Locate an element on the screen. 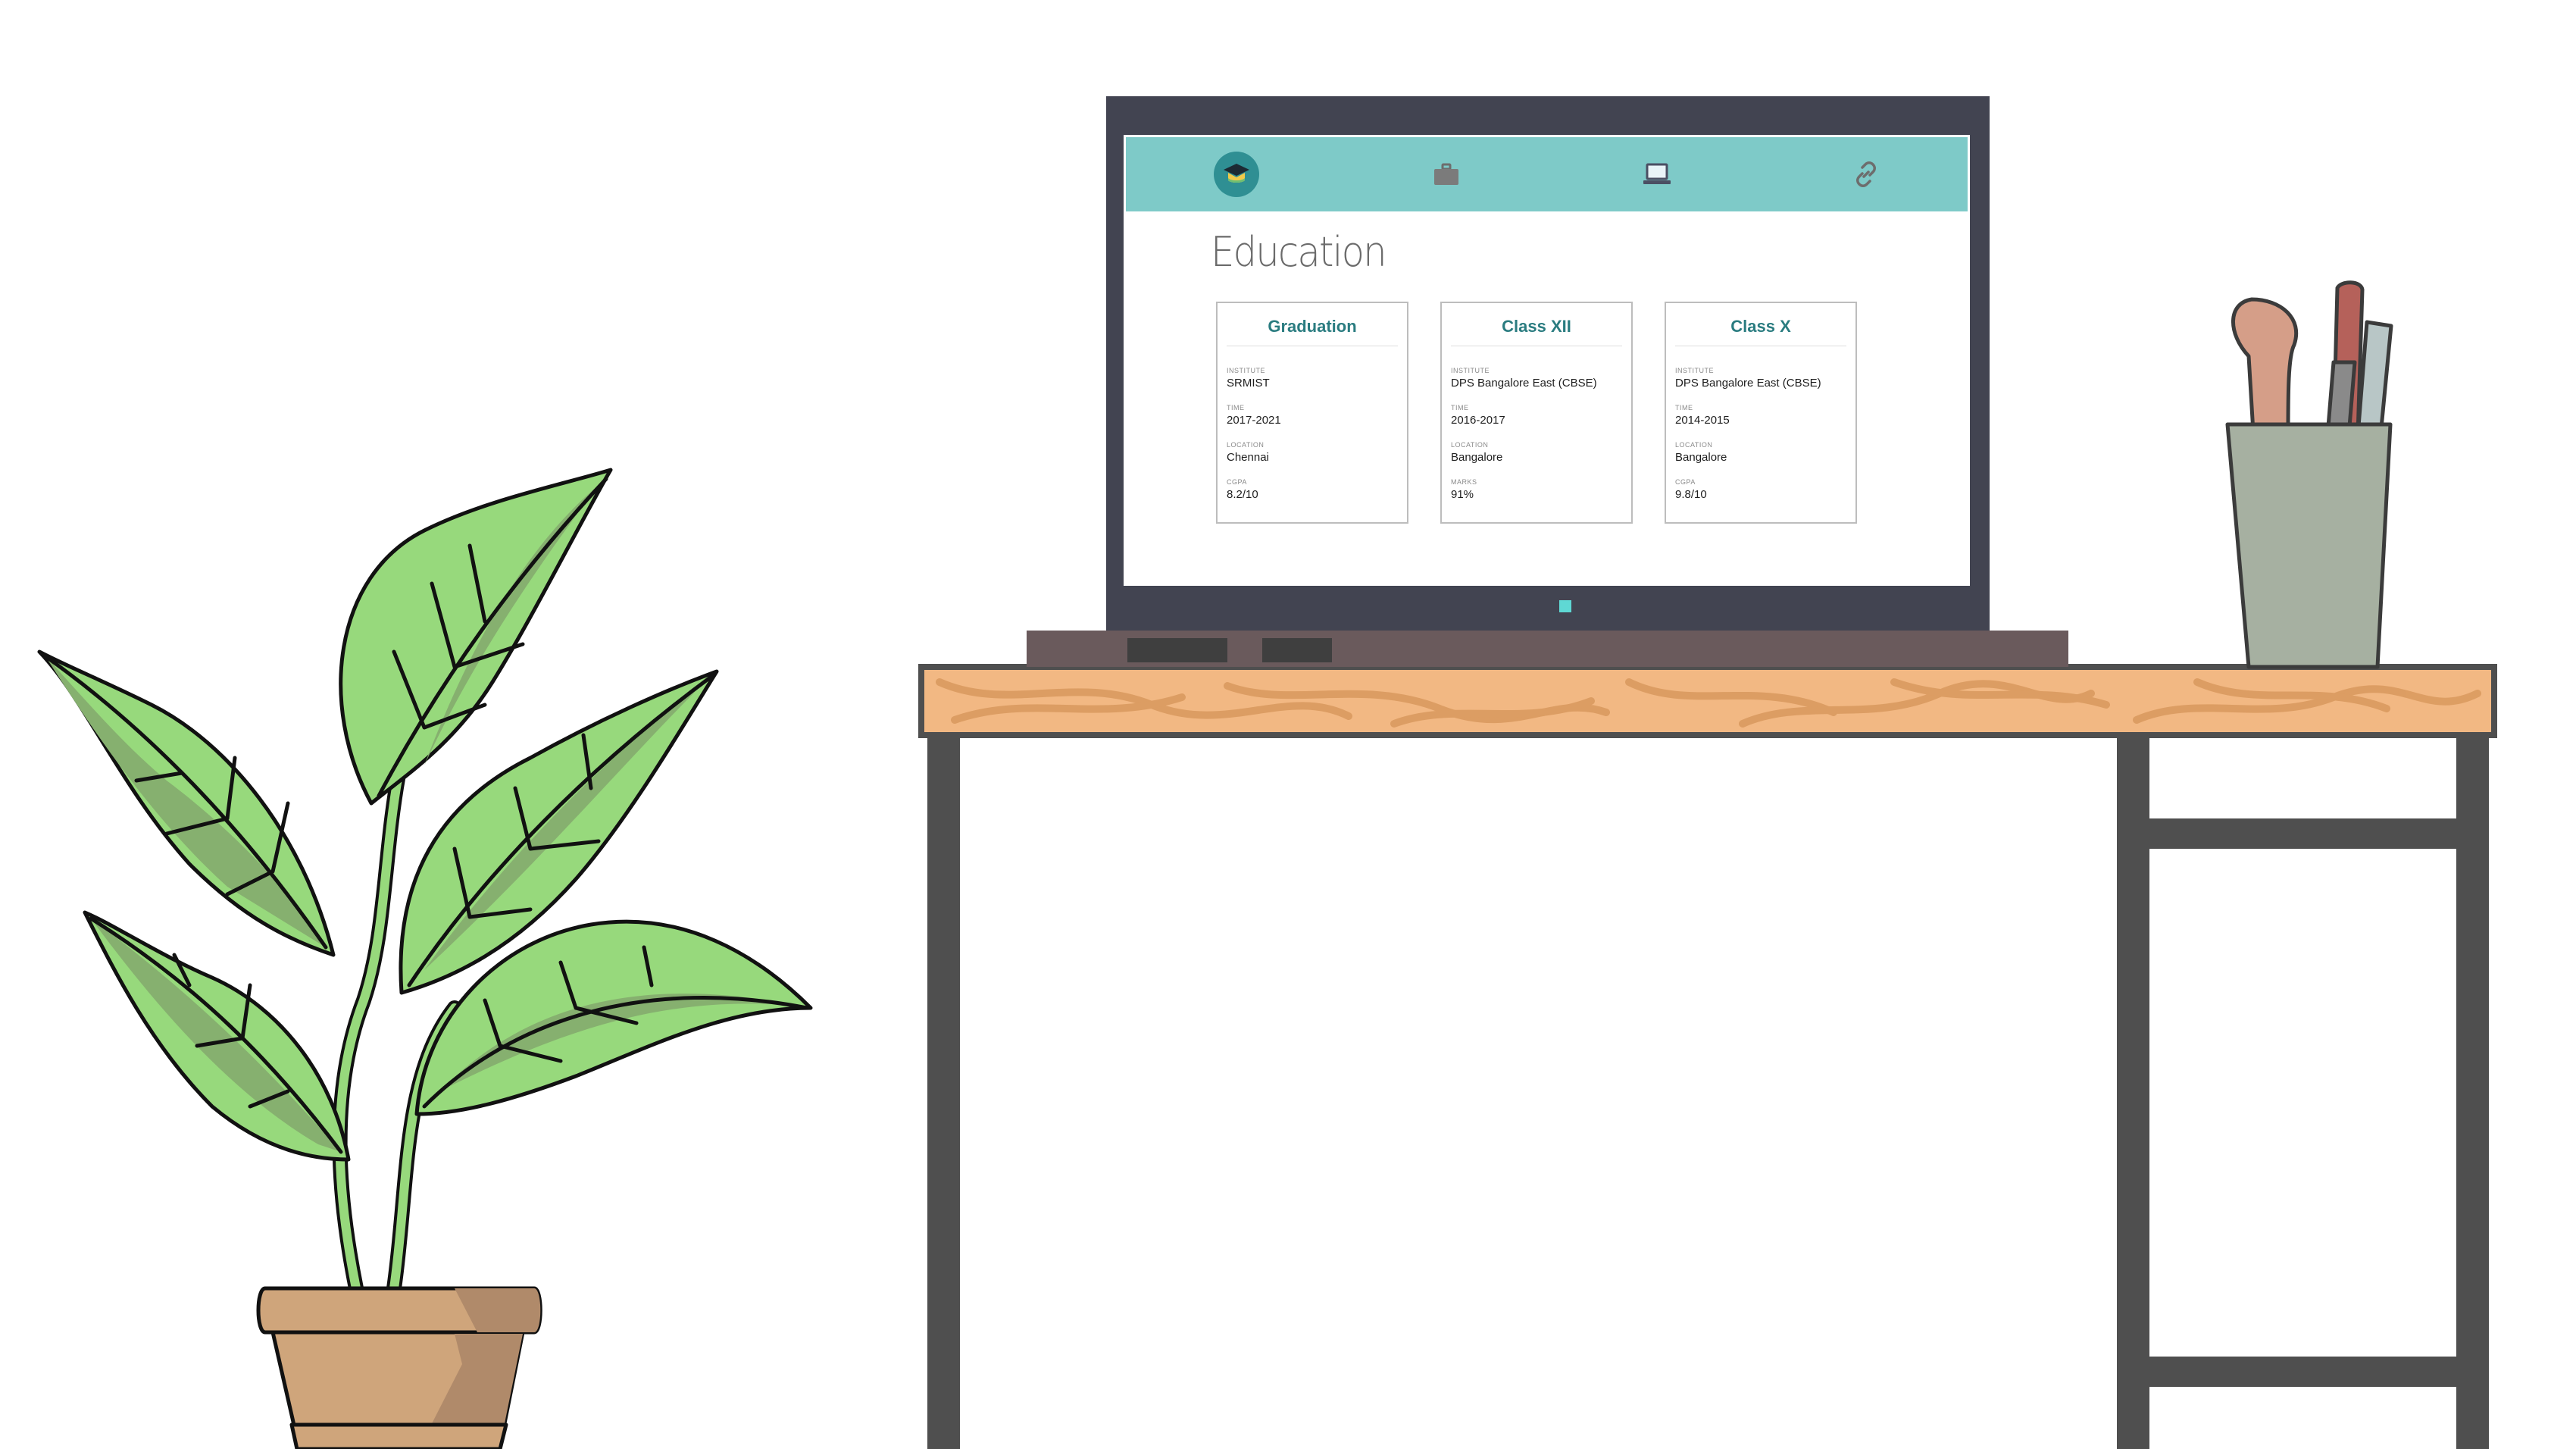 The height and width of the screenshot is (1449, 2576). laptop-icon is located at coordinates (1657, 173).